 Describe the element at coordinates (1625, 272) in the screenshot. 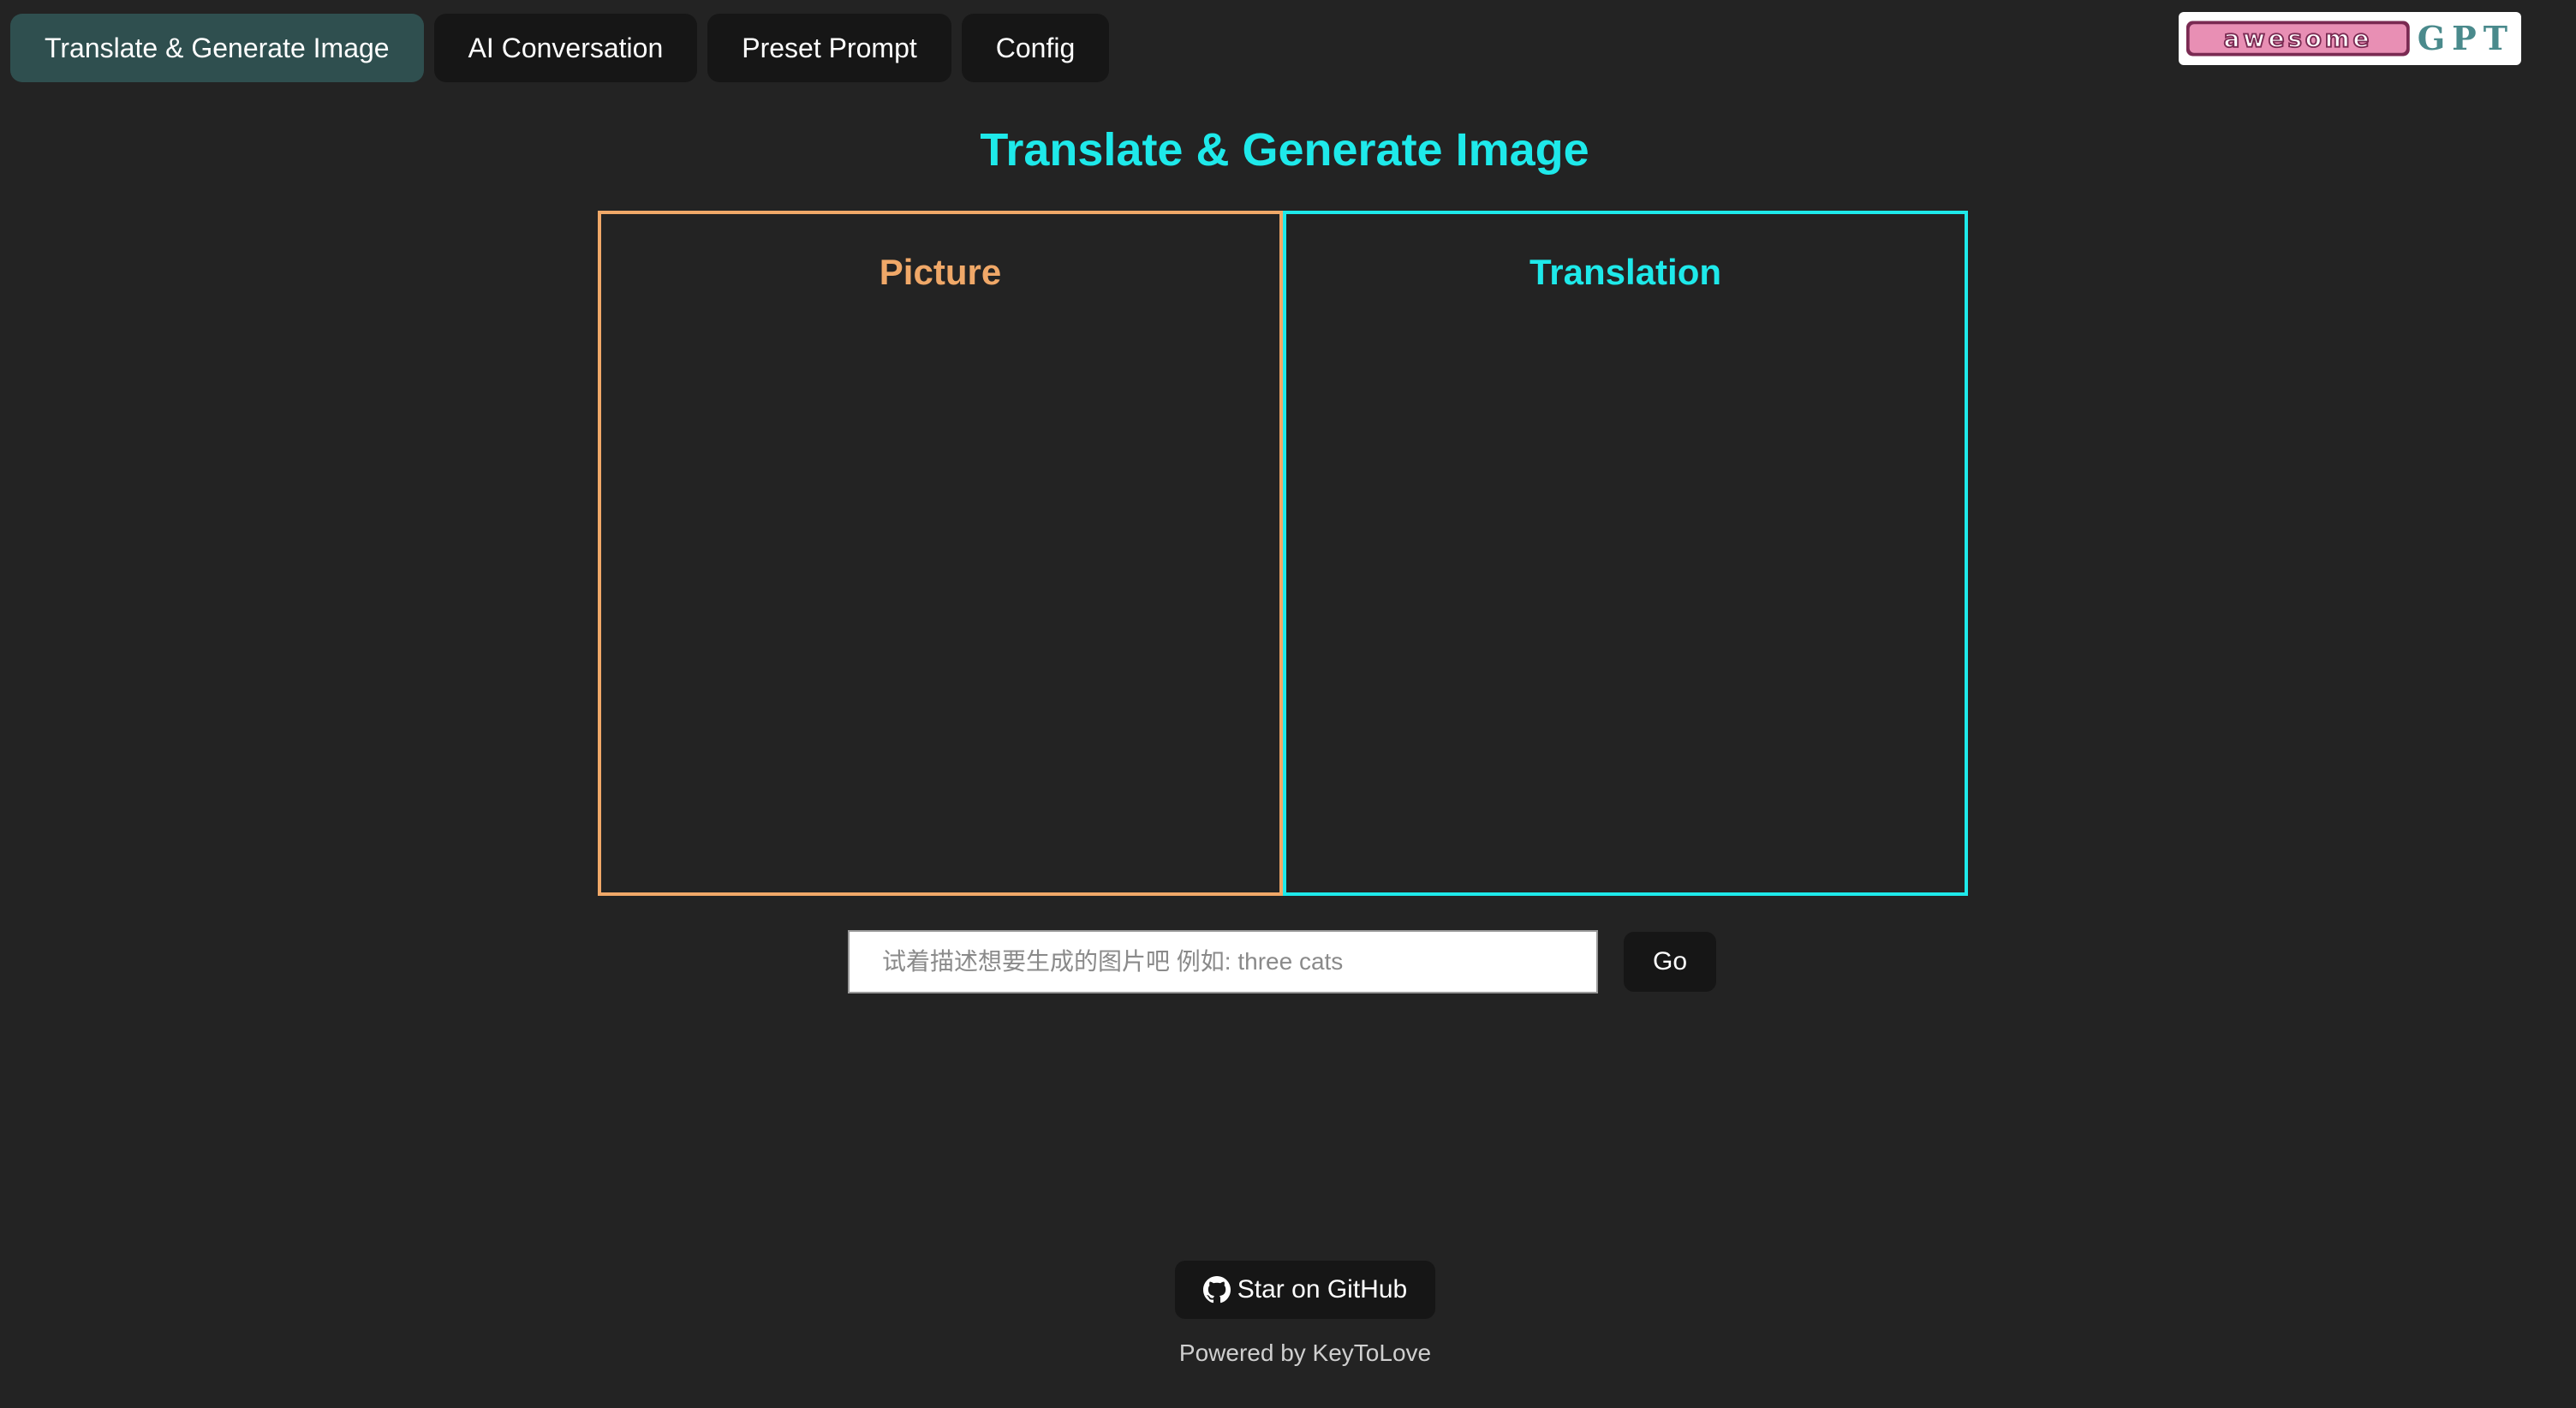

I see `translation-panel-title: Translation` at that location.